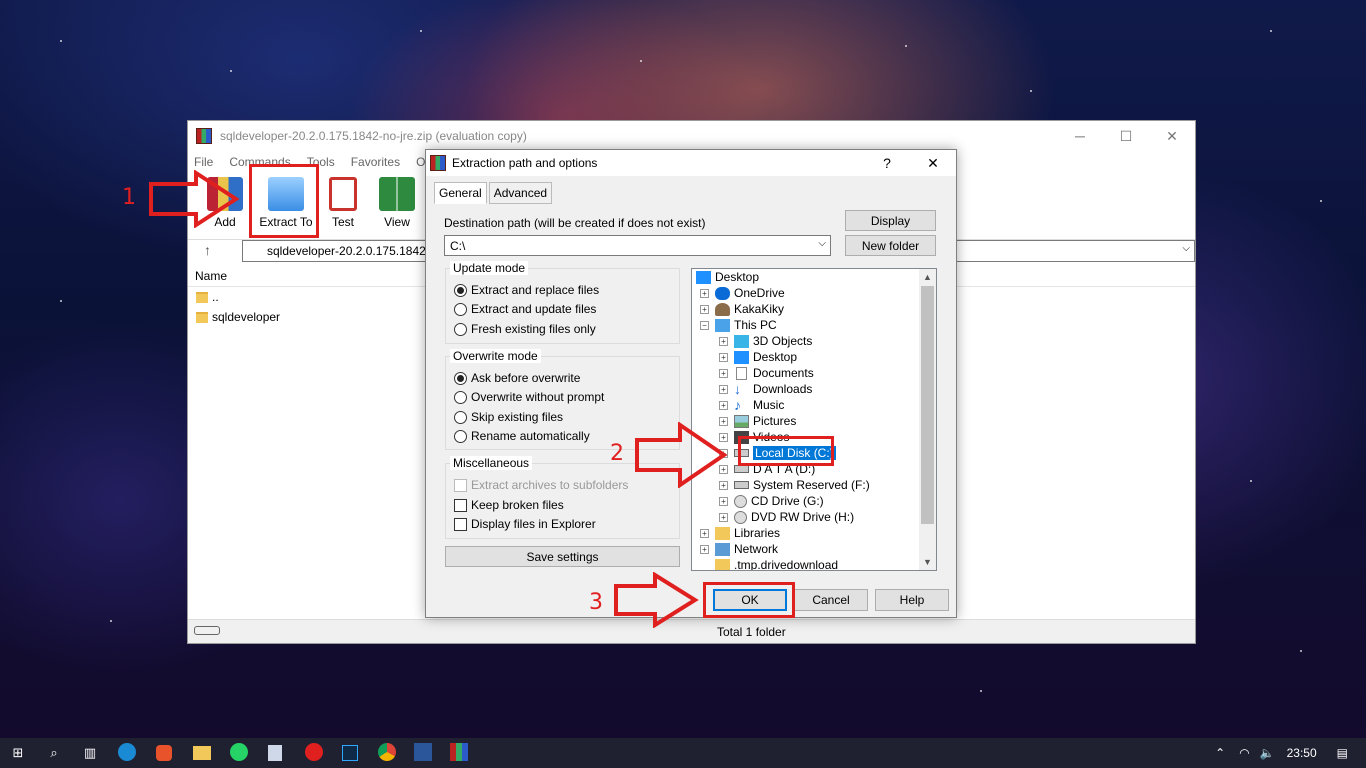  I want to click on test-button: Test, so click(343, 203).